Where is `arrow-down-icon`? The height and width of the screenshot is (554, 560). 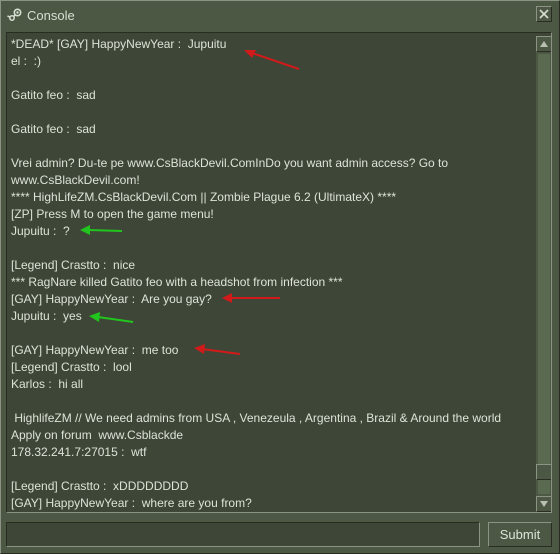
arrow-down-icon is located at coordinates (544, 504).